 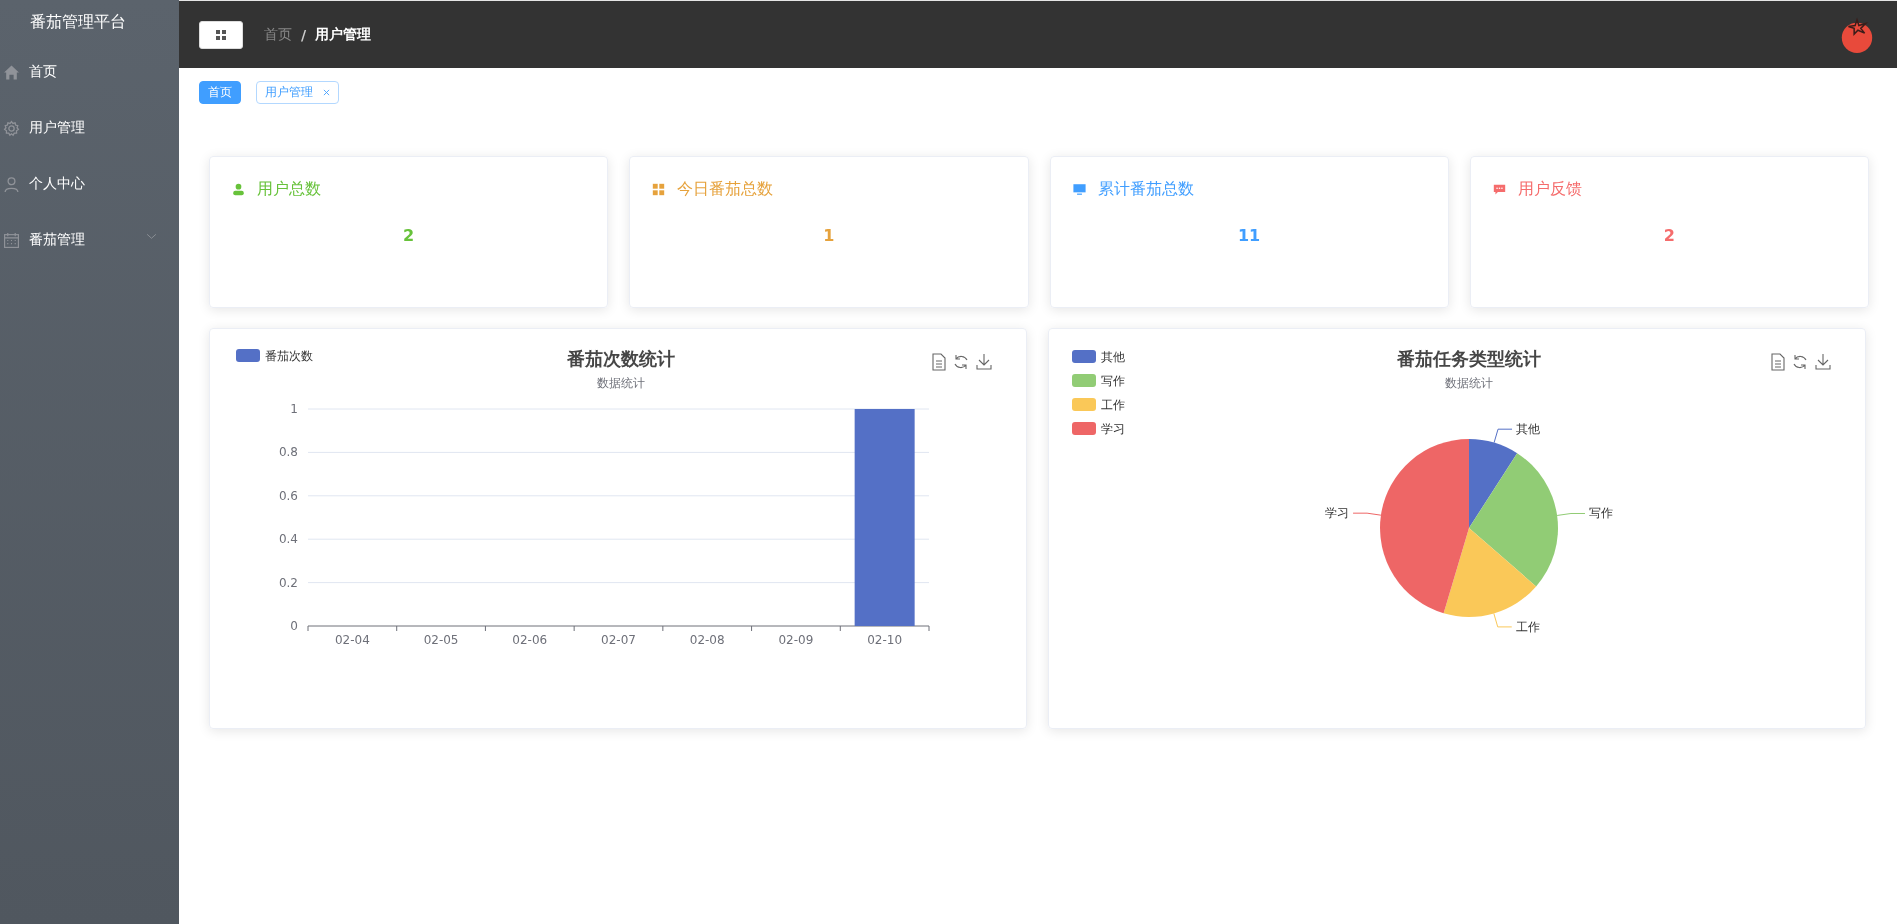 What do you see at coordinates (11, 240) in the screenshot?
I see `calendar-icon` at bounding box center [11, 240].